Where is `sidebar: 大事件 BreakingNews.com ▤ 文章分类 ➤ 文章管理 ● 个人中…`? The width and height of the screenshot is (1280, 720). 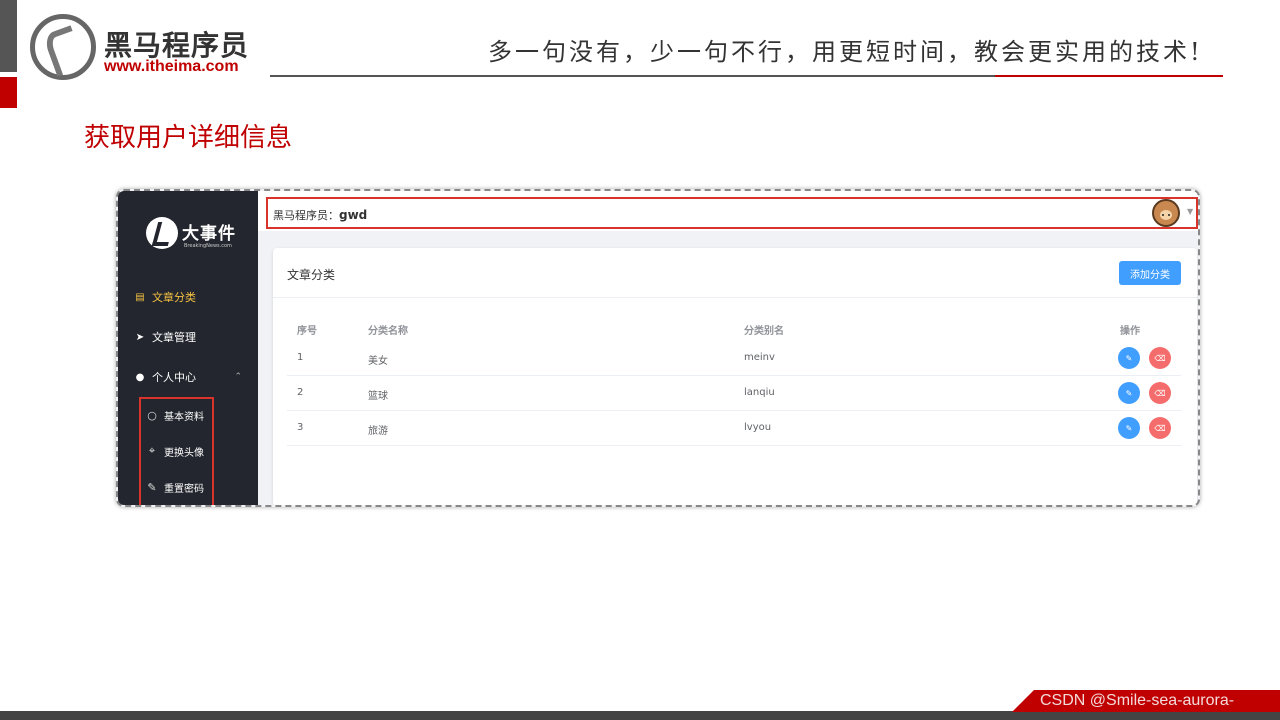 sidebar: 大事件 BreakingNews.com ▤ 文章分类 ➤ 文章管理 ● 个人中… is located at coordinates (188, 348).